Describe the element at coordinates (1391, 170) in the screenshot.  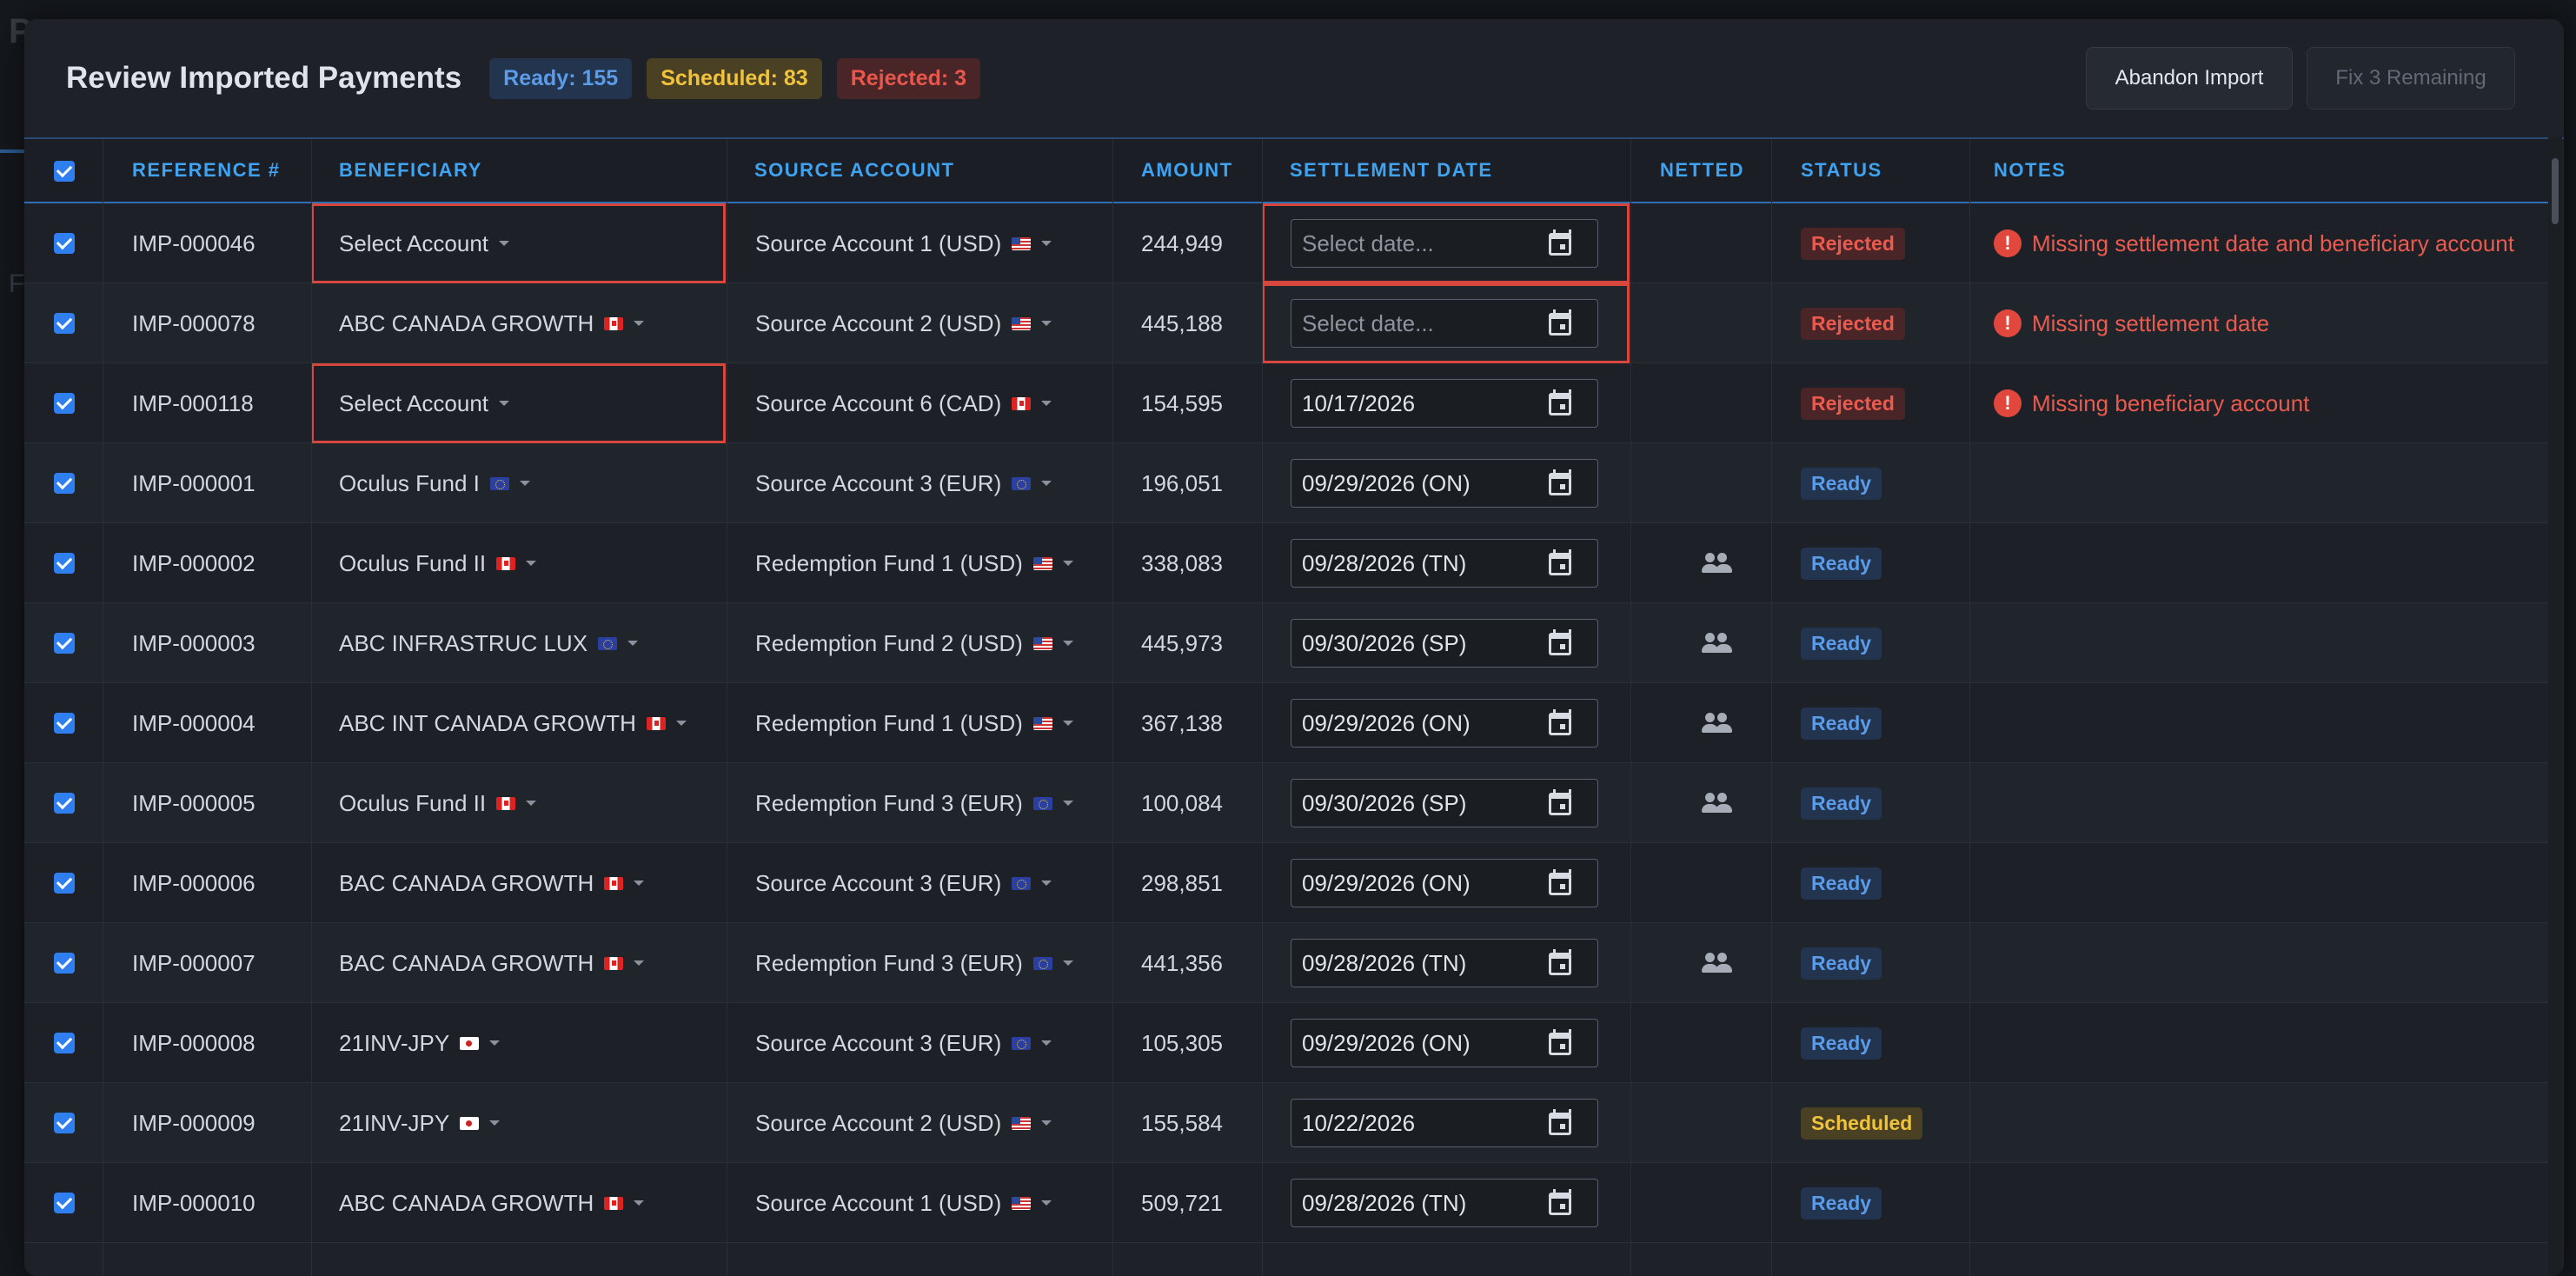
I see `column-header-settlement-date: SETTLEMENT DATE` at that location.